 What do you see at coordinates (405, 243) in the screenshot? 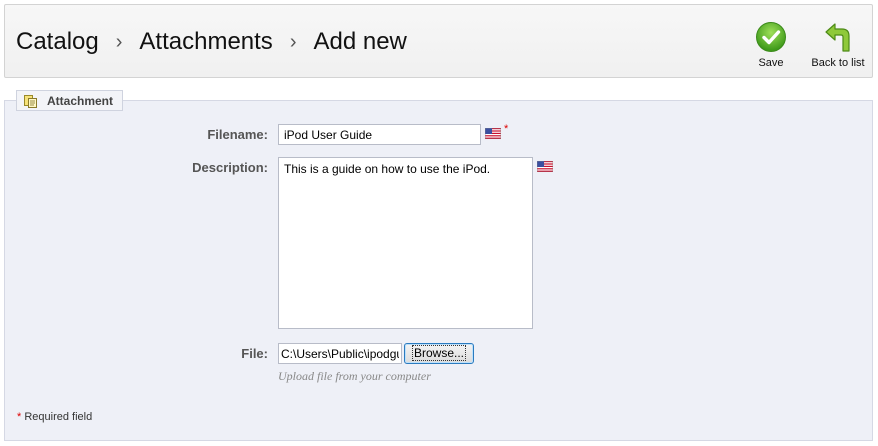
I see `description-textarea: This is a guide on how to use the iPod.` at bounding box center [405, 243].